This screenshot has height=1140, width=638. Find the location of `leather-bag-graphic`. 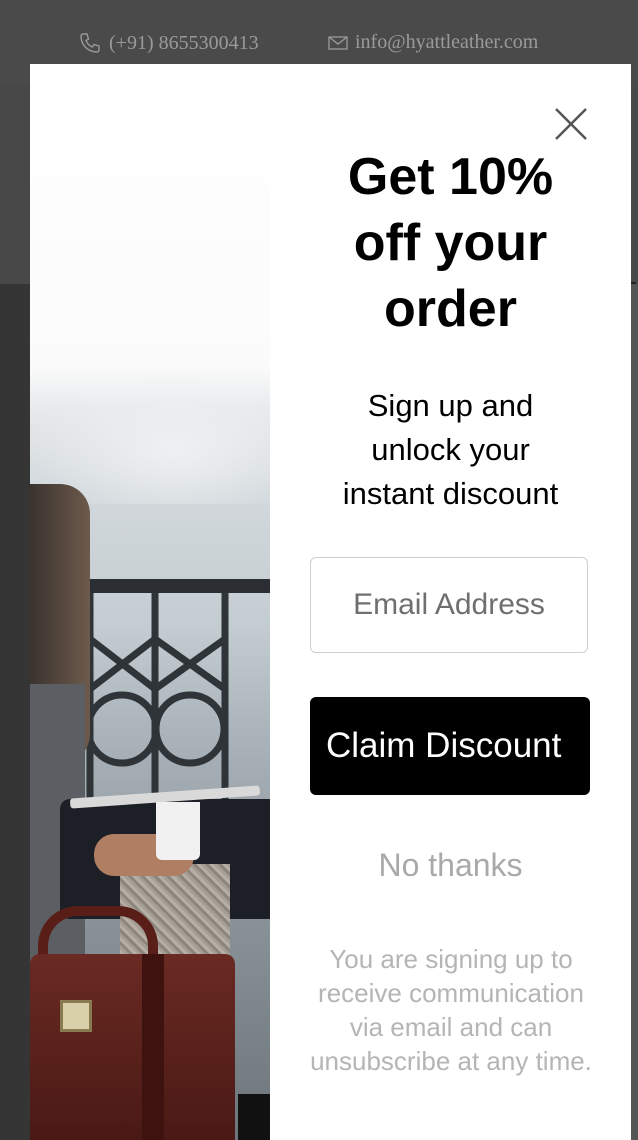

leather-bag-graphic is located at coordinates (132, 1047).